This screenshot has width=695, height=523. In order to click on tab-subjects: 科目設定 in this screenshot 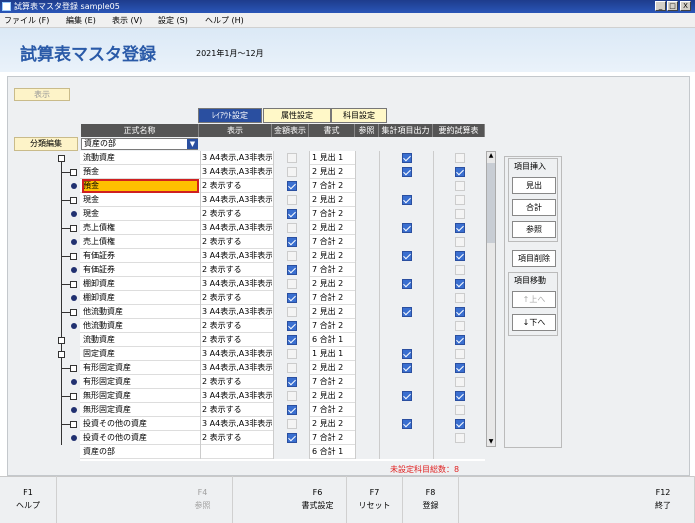, I will do `click(359, 115)`.